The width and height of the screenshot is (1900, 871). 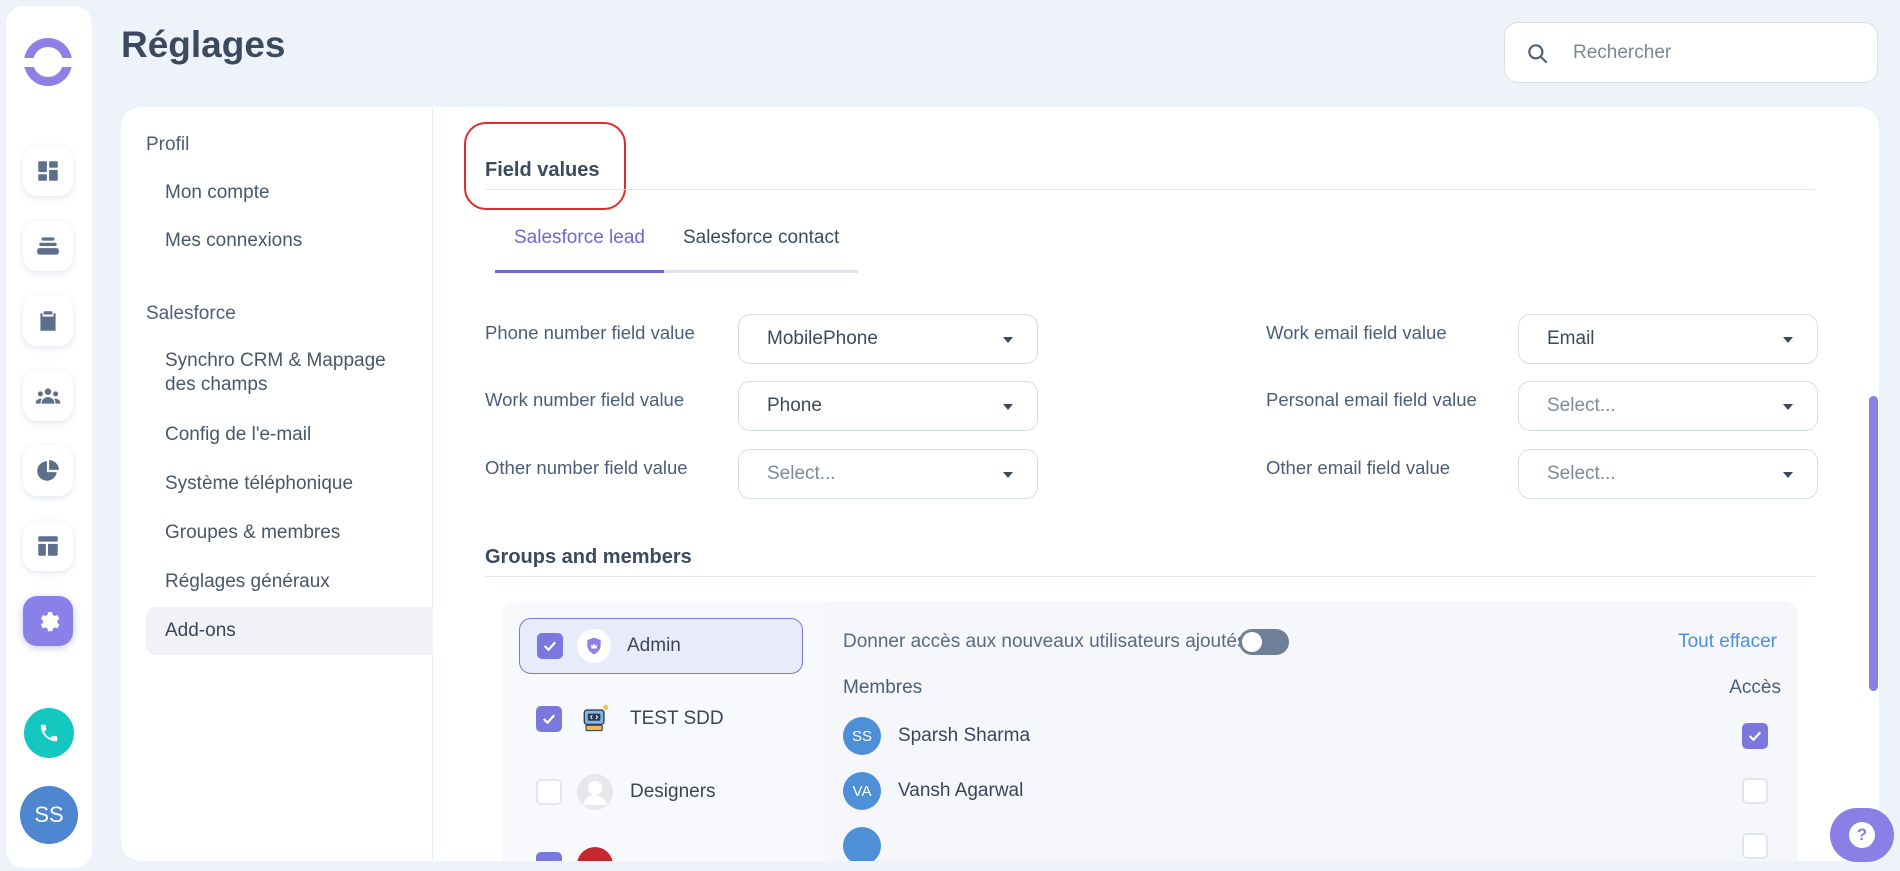 I want to click on member-avatar: VA, so click(x=862, y=791).